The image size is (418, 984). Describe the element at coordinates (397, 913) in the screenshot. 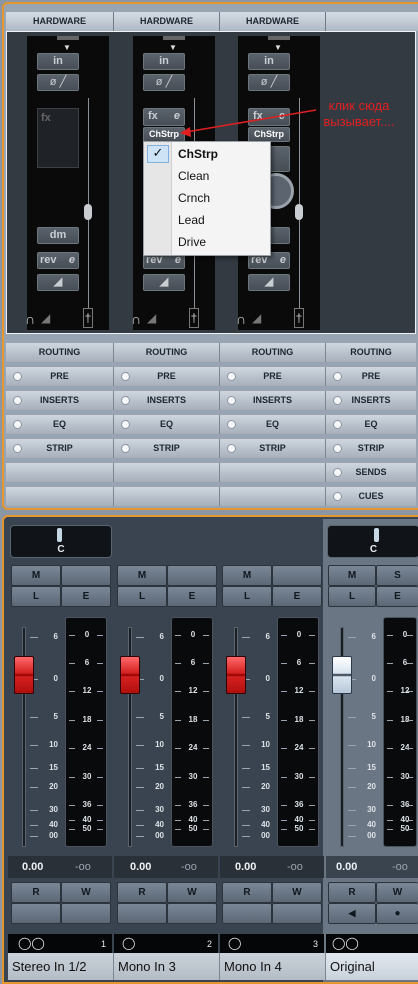

I see `record-button: ●` at that location.